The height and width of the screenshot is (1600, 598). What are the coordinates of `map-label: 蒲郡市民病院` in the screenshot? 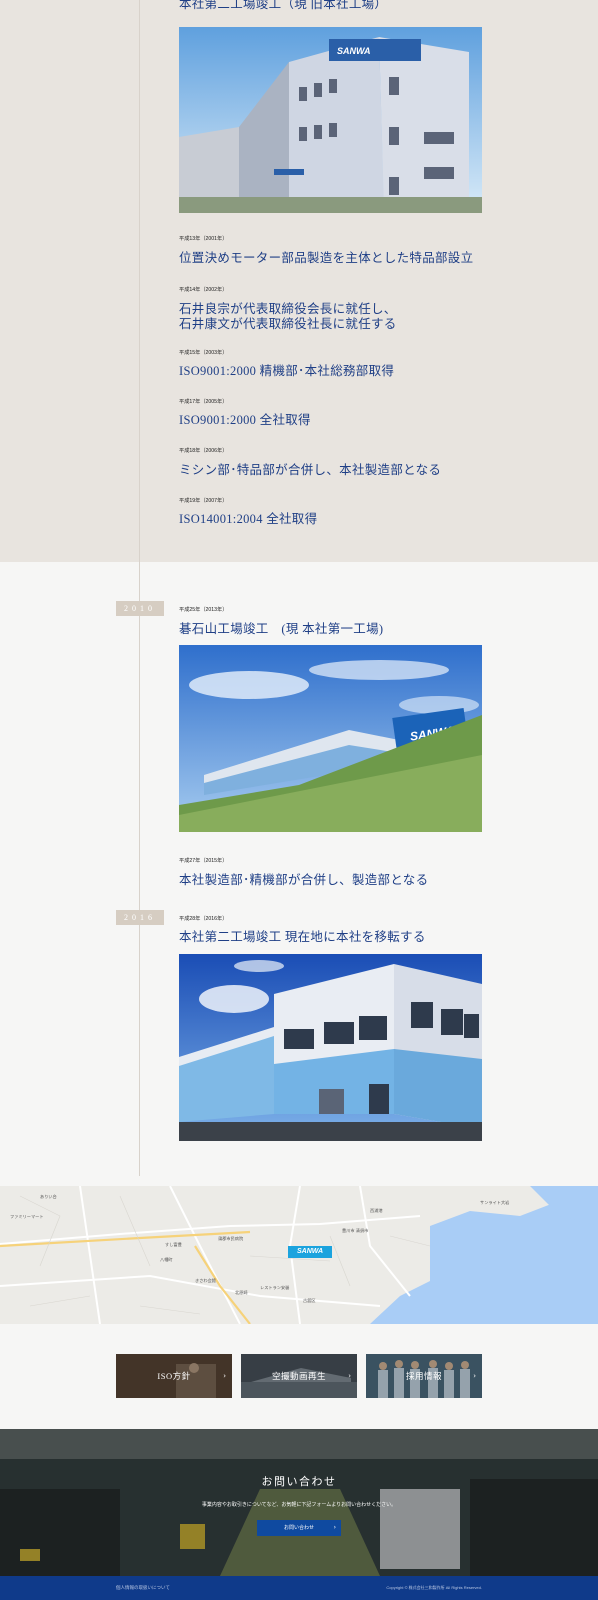 It's located at (231, 1238).